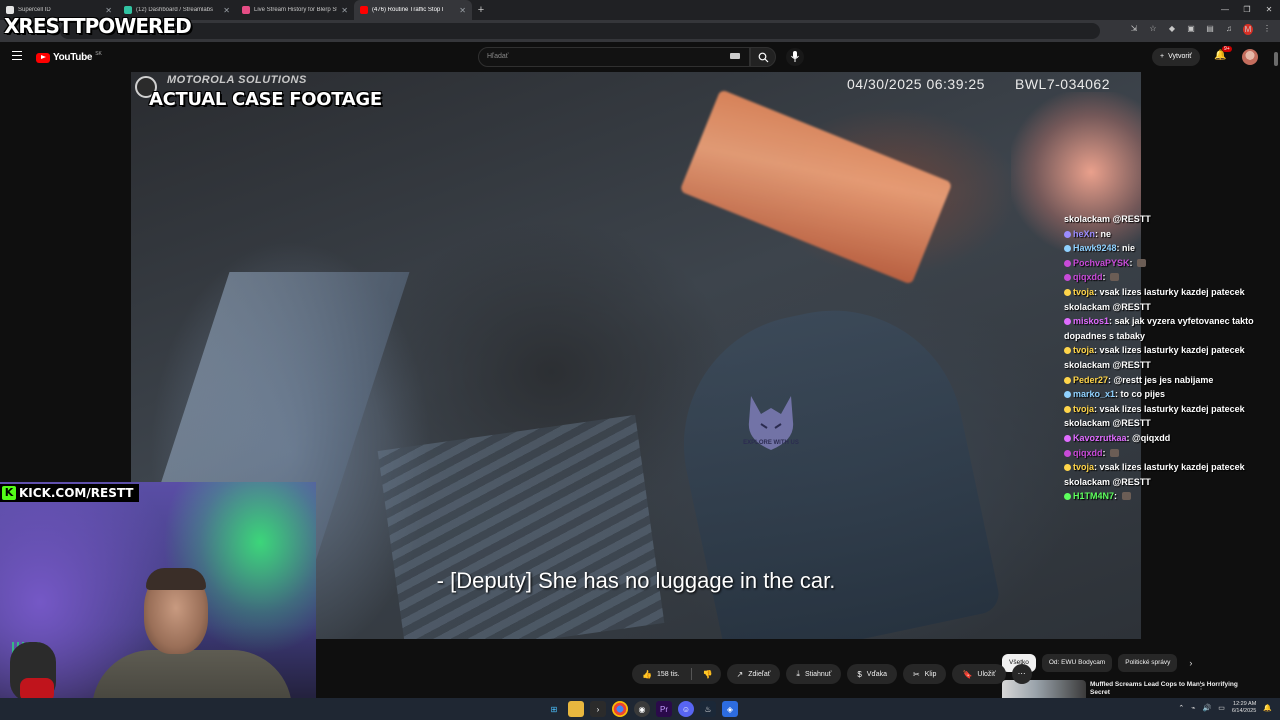 The image size is (1280, 720). What do you see at coordinates (580, 31) in the screenshot?
I see `url-field: 23bOj4` at bounding box center [580, 31].